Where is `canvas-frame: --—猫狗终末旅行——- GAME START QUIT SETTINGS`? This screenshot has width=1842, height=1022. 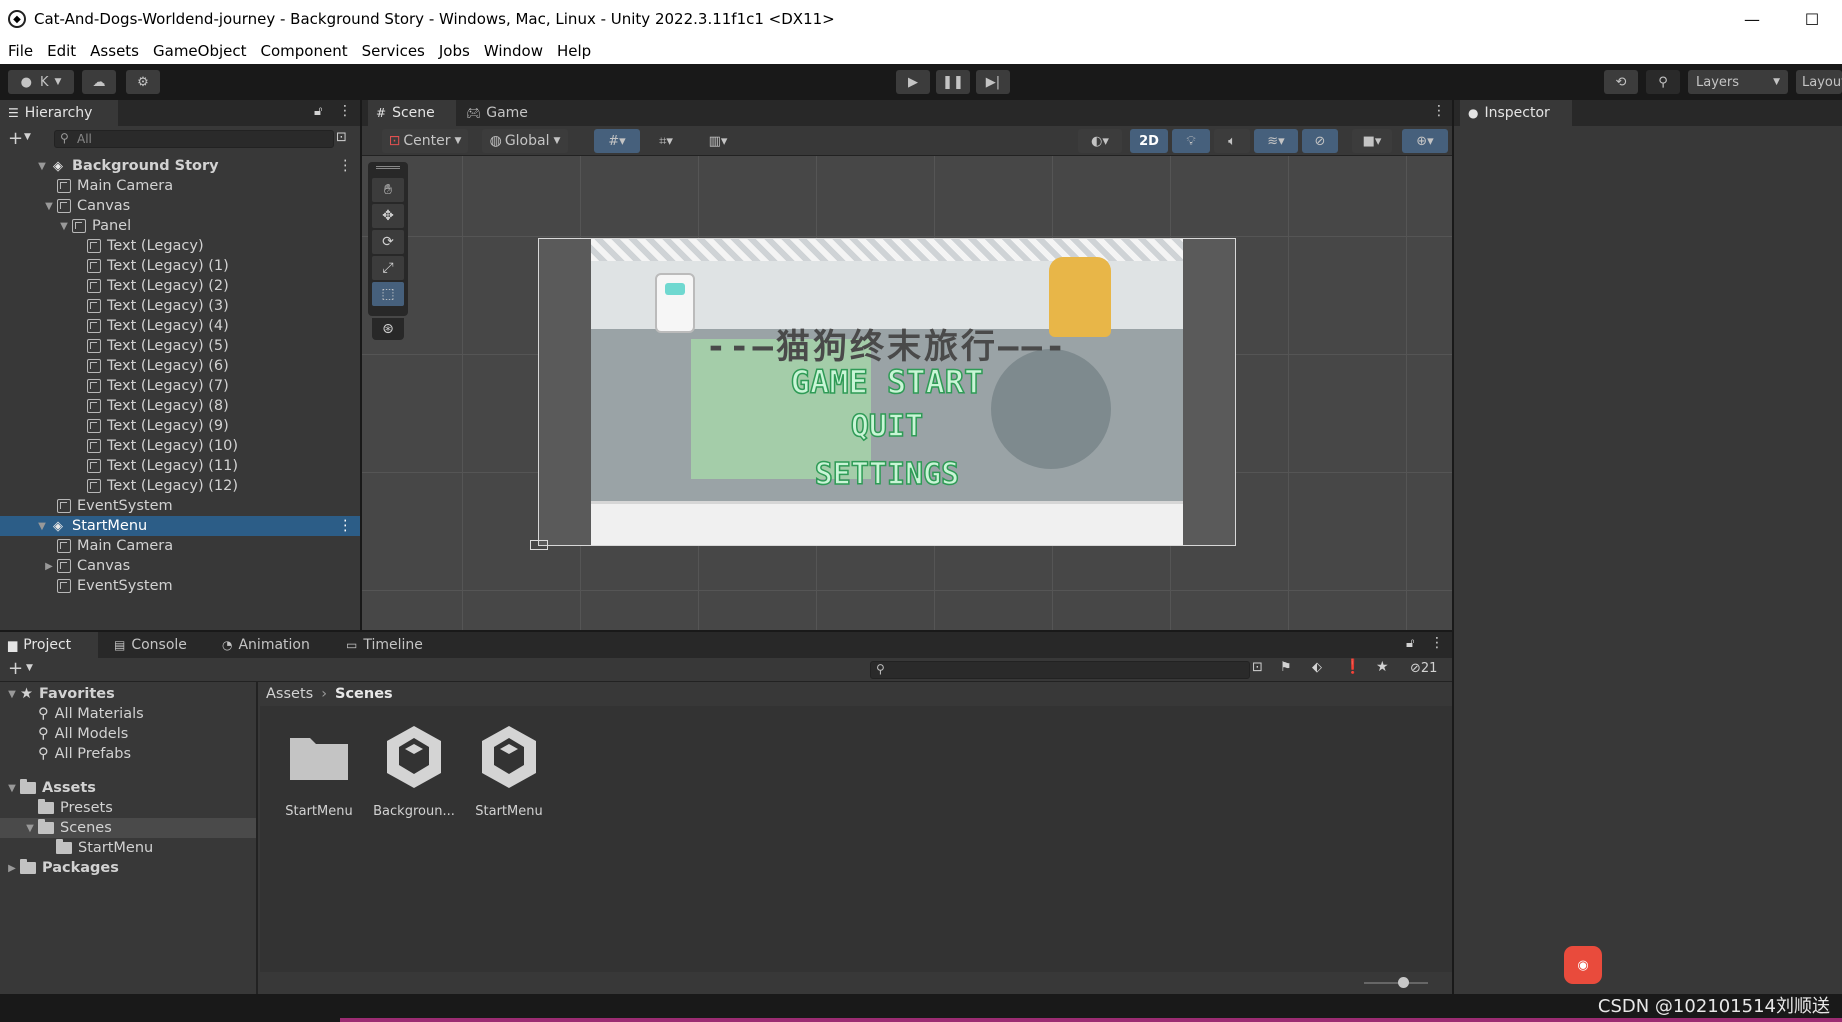 canvas-frame: --—猫狗终末旅行——- GAME START QUIT SETTINGS is located at coordinates (887, 392).